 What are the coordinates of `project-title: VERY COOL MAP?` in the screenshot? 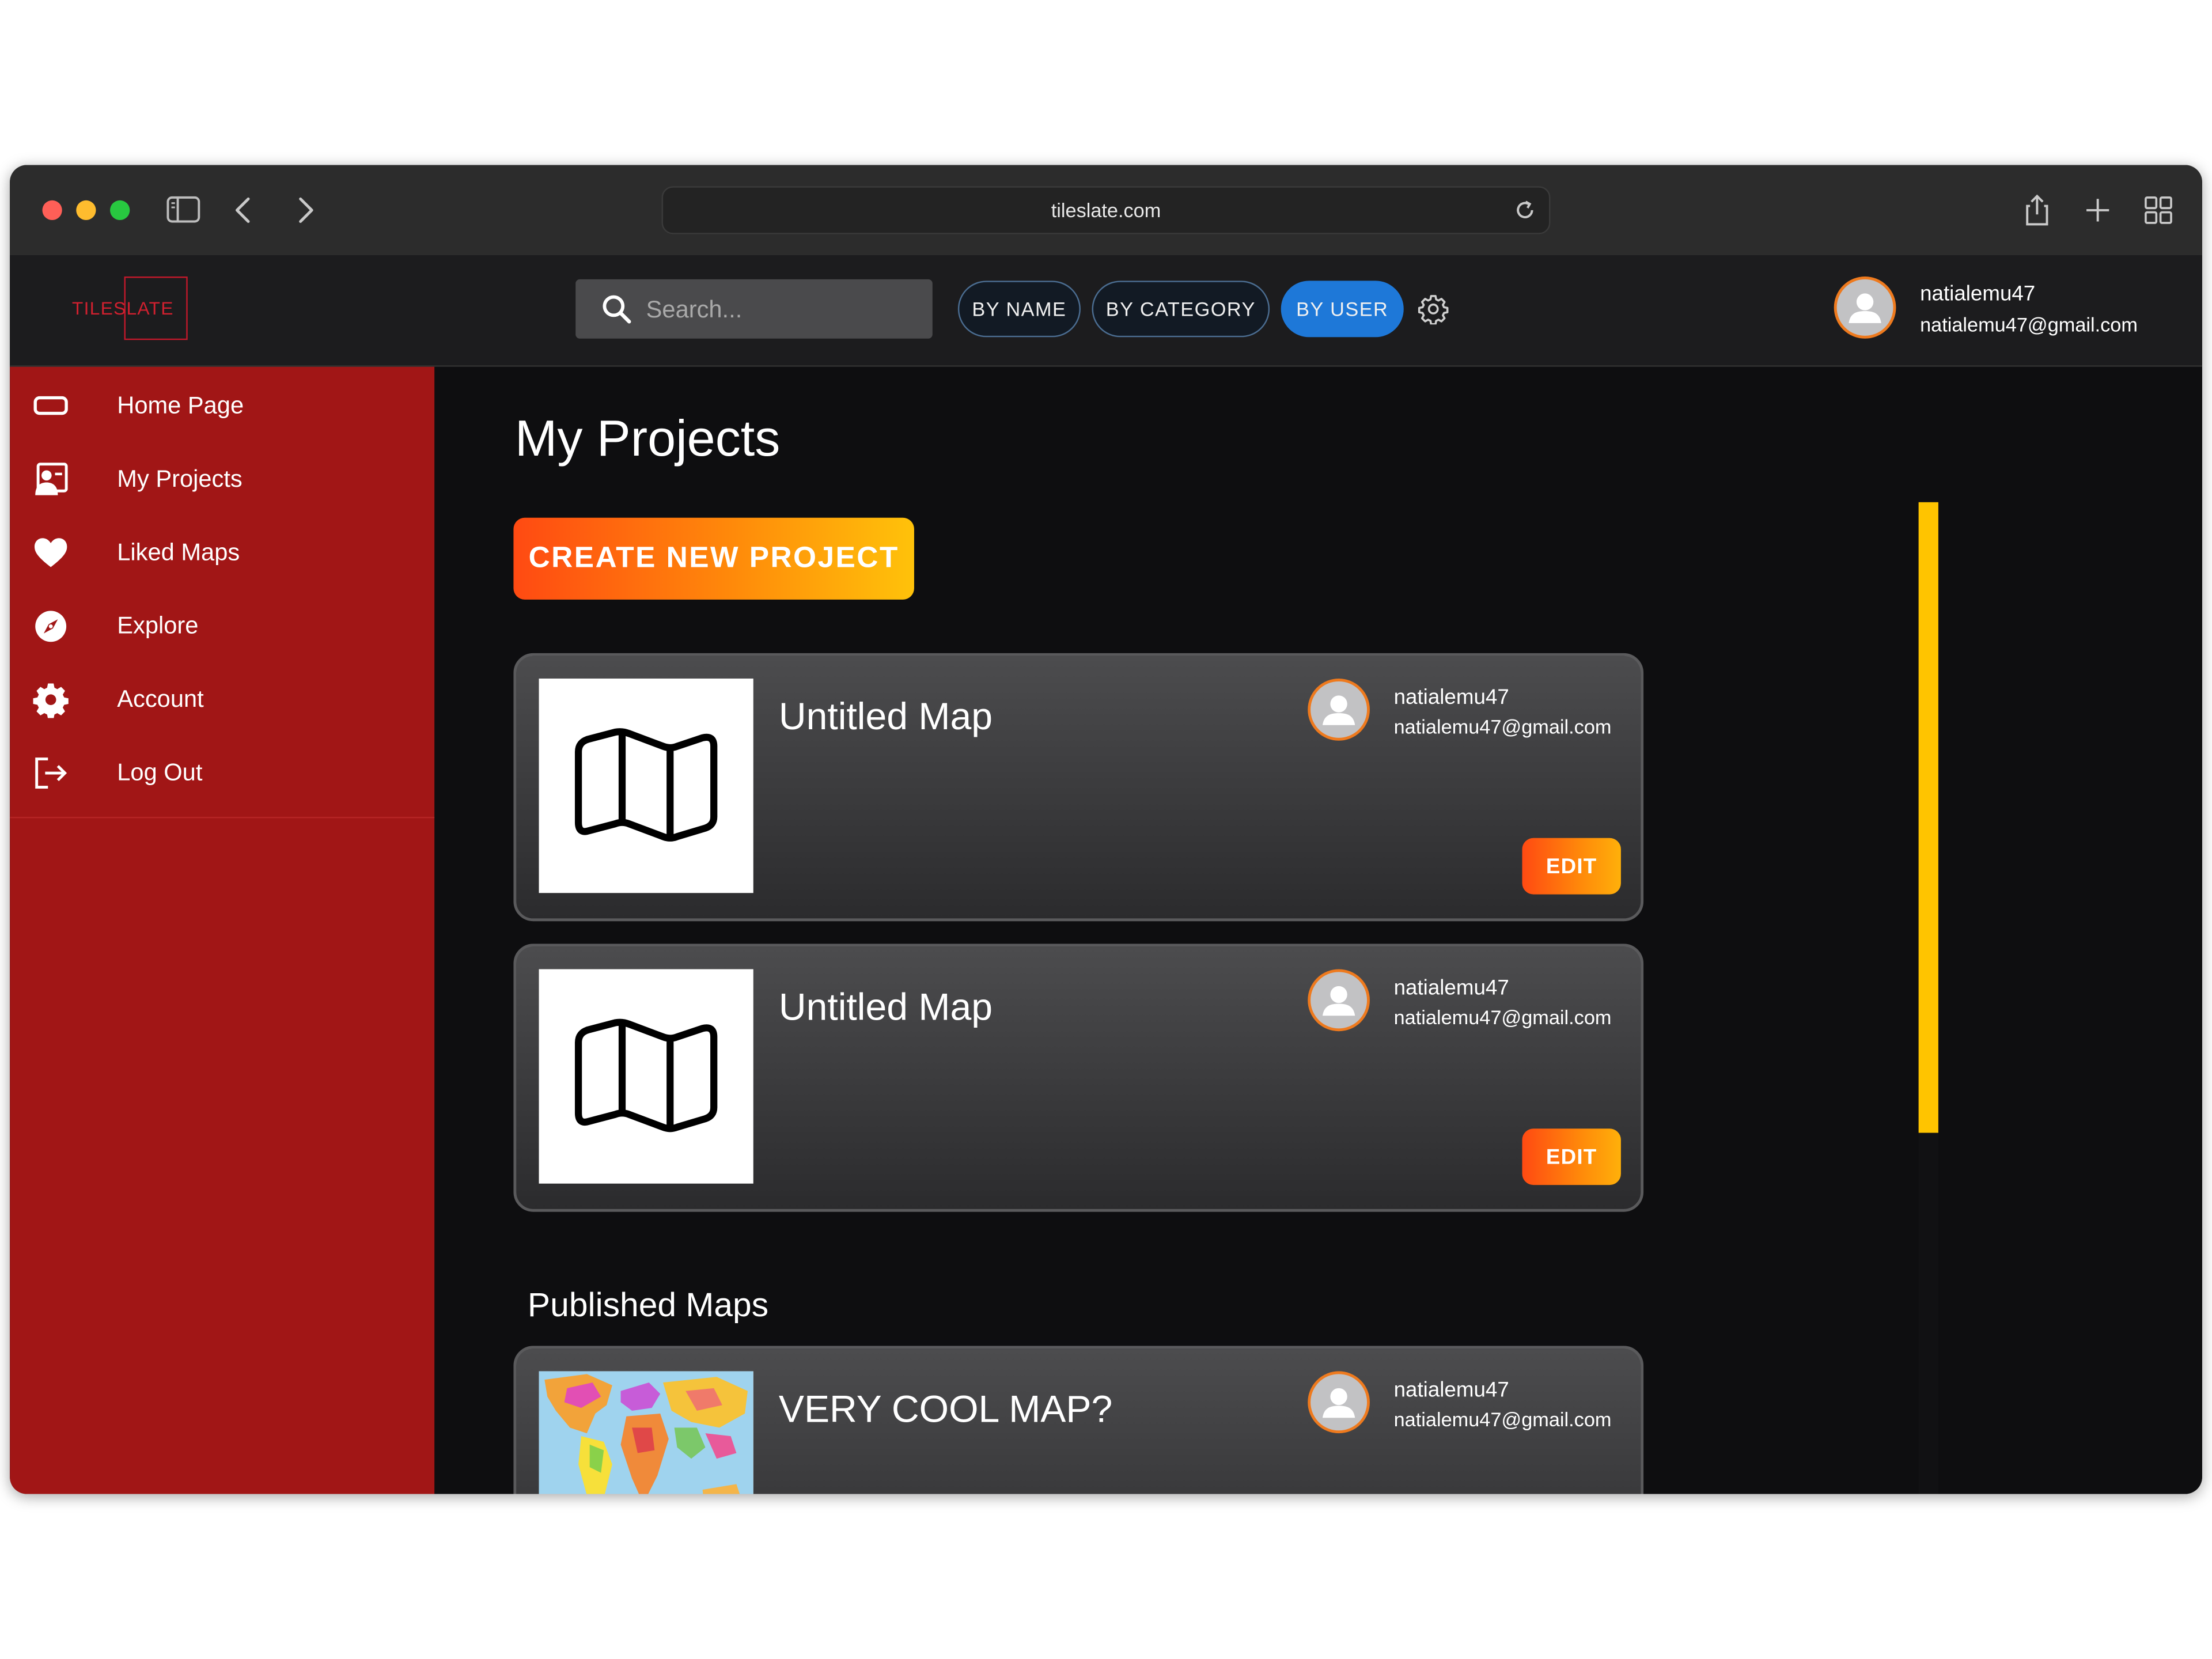 It's located at (945, 1409).